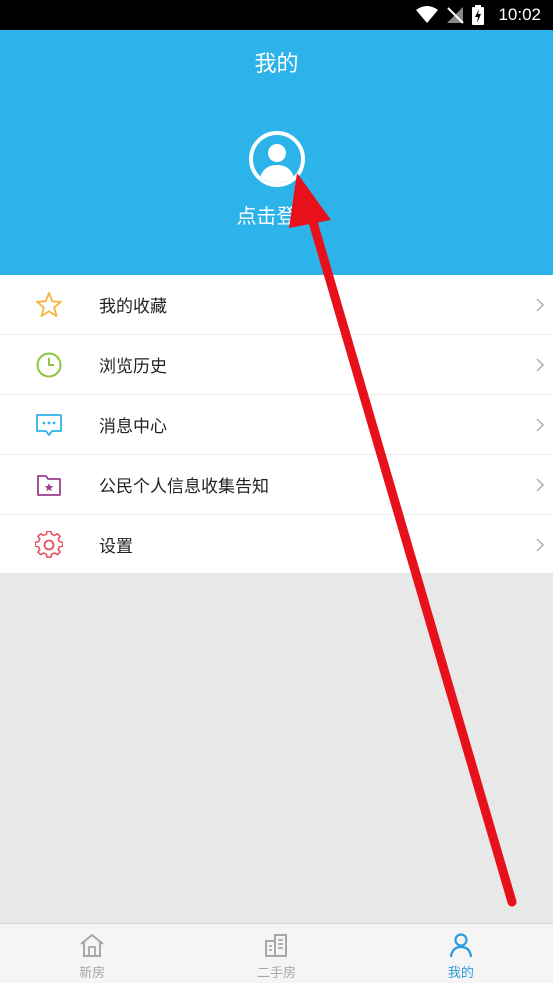  I want to click on menu-label: 浏览历史, so click(133, 367).